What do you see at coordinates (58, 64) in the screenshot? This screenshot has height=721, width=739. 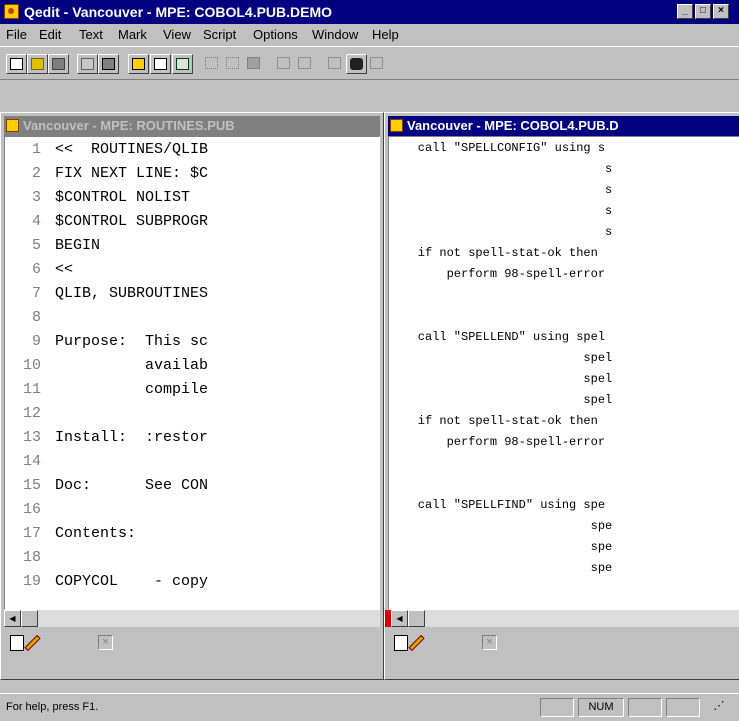 I see `save-icon` at bounding box center [58, 64].